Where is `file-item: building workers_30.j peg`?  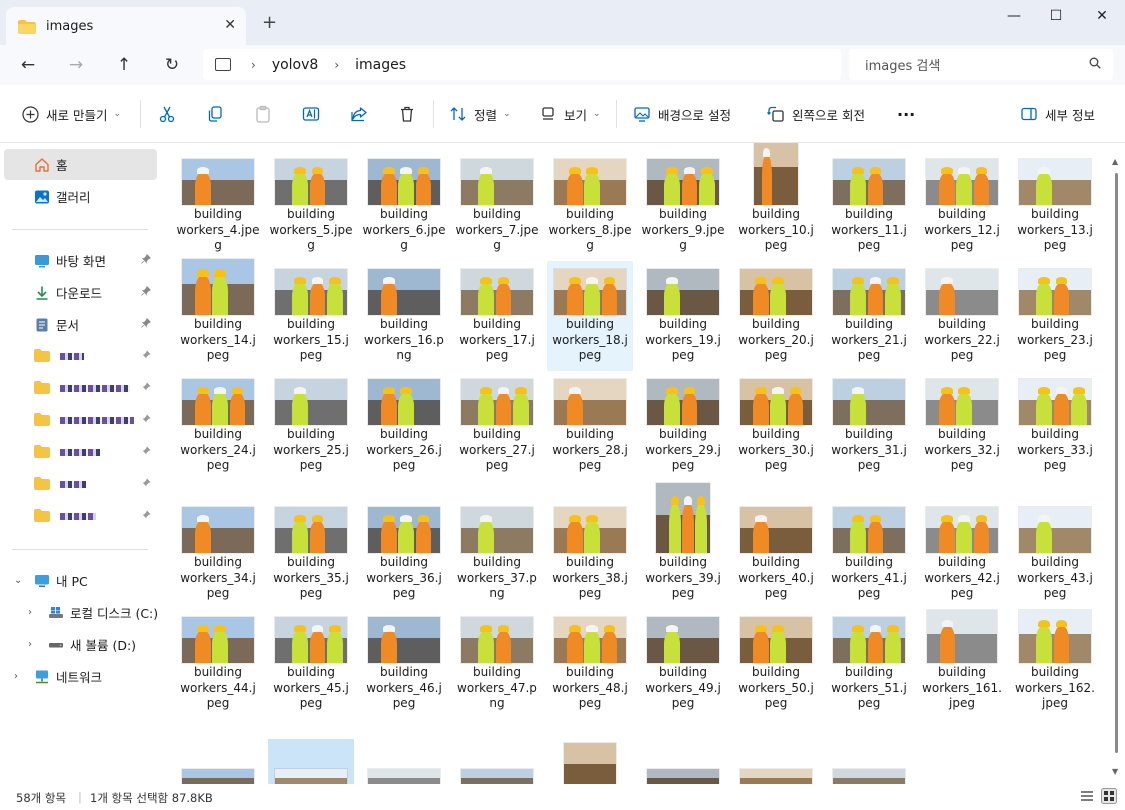 file-item: building workers_30.j peg is located at coordinates (776, 426).